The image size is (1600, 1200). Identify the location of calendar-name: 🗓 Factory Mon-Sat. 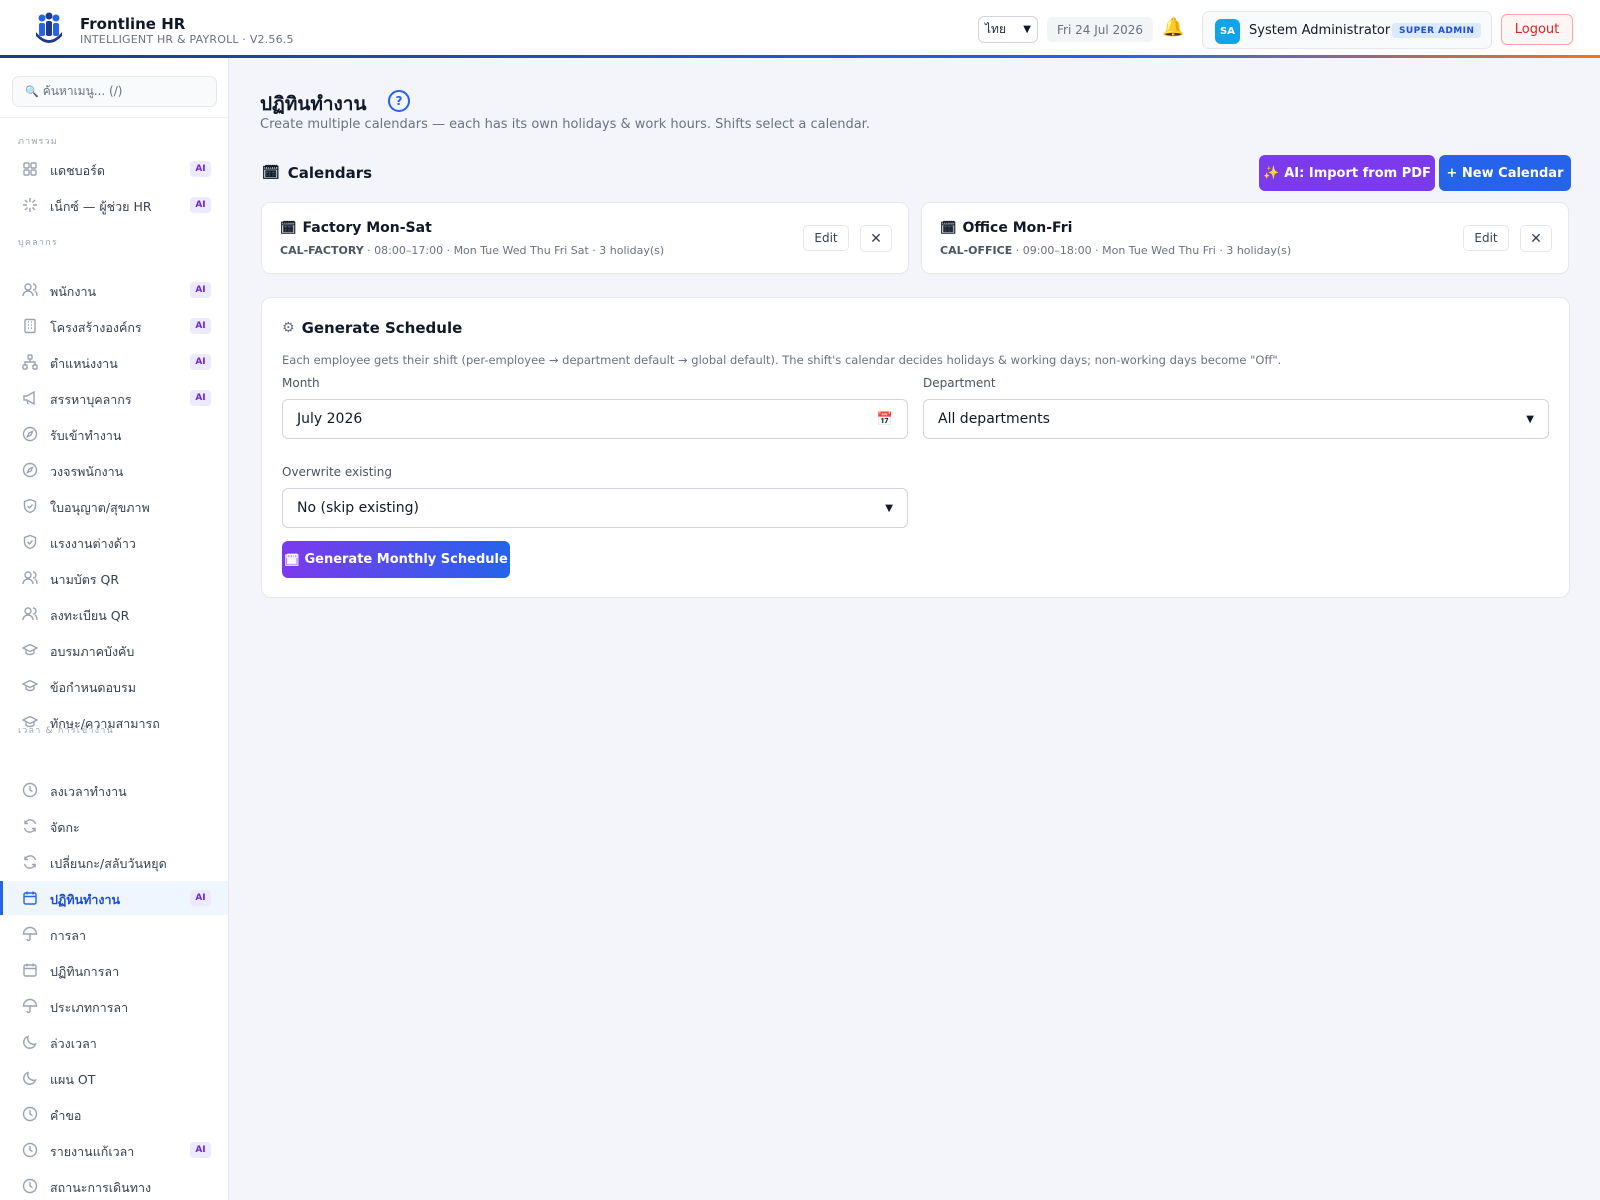
(356, 228).